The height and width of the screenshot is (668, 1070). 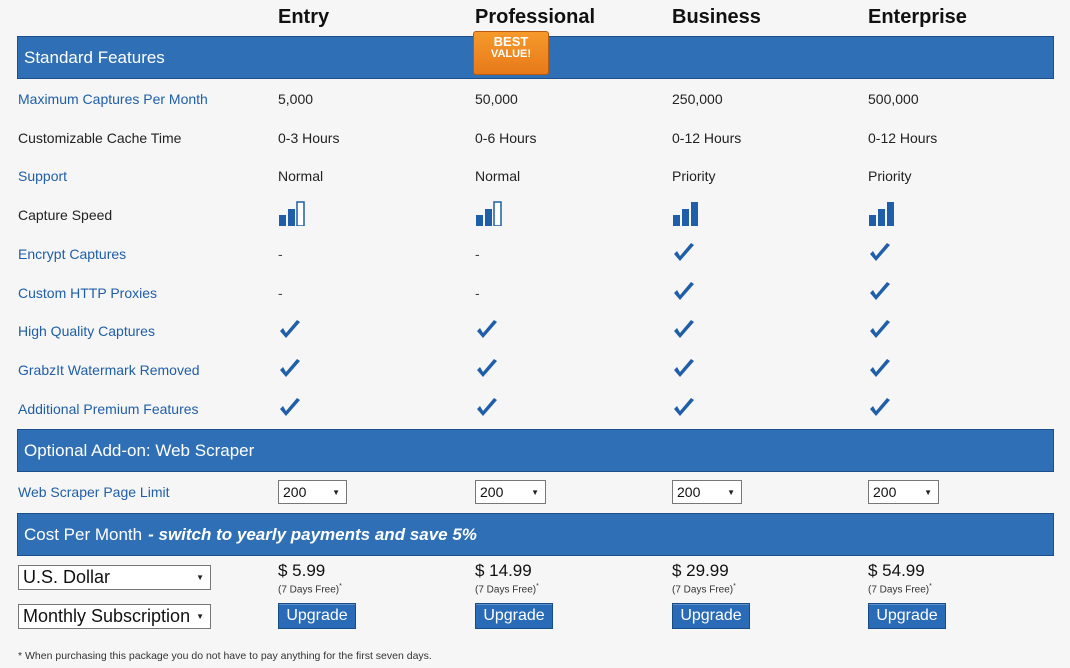 What do you see at coordinates (312, 492) in the screenshot?
I see `page-limit-select-entry: 200 ▼` at bounding box center [312, 492].